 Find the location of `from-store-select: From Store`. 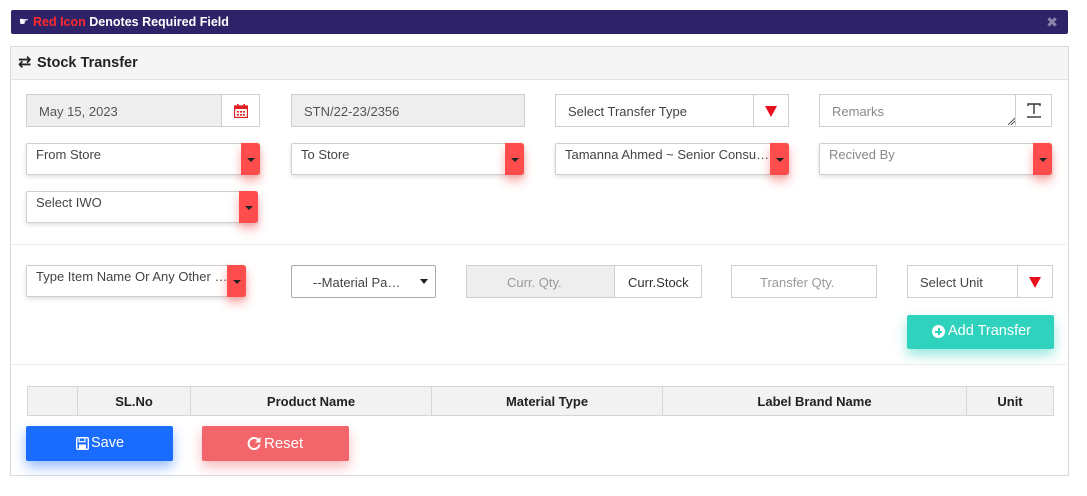

from-store-select: From Store is located at coordinates (143, 159).